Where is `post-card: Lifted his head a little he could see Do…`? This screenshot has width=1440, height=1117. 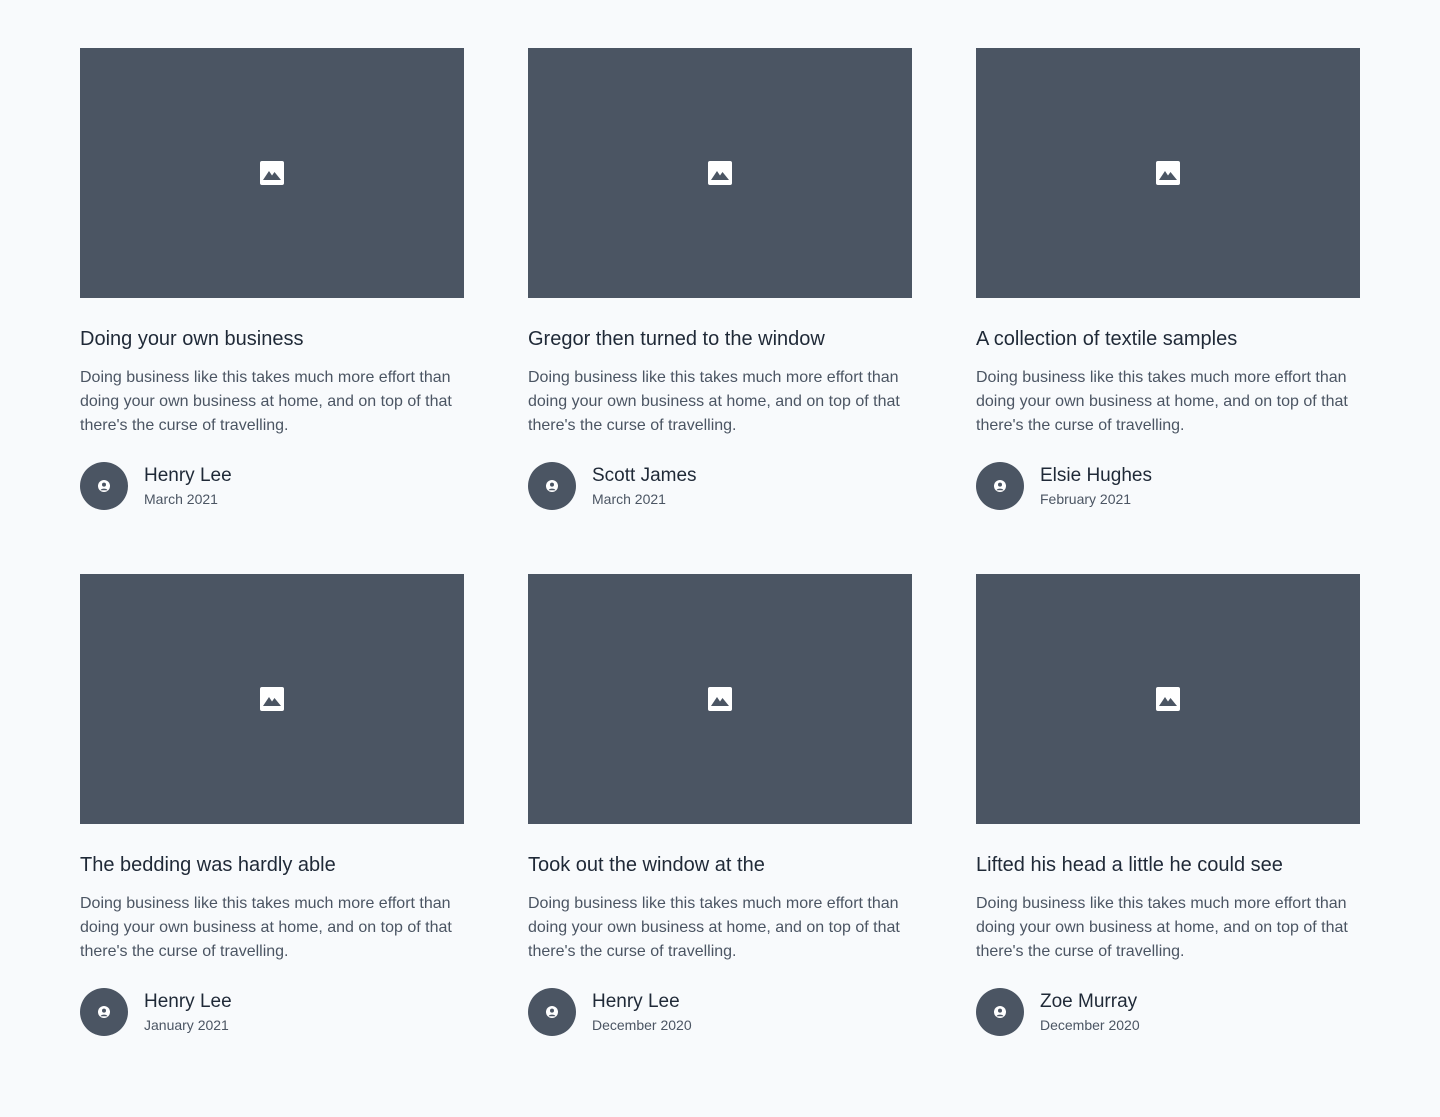 post-card: Lifted his head a little he could see Do… is located at coordinates (1168, 805).